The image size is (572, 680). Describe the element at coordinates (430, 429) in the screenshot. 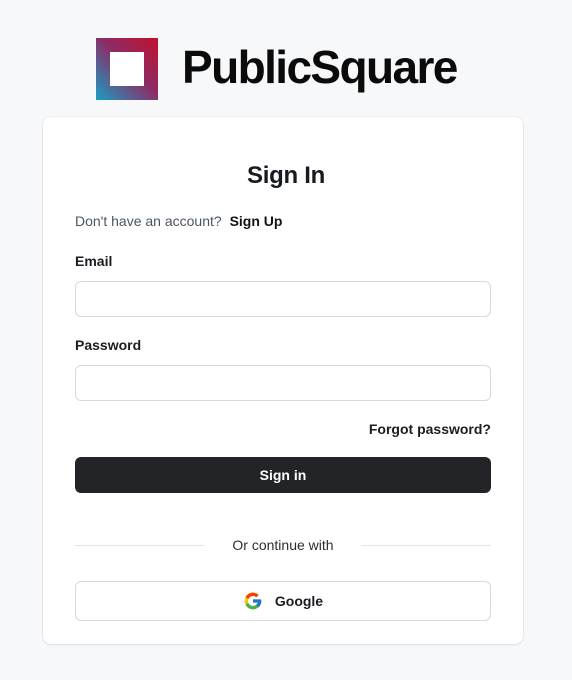

I see `forgot-password-link: Forgot password?` at that location.